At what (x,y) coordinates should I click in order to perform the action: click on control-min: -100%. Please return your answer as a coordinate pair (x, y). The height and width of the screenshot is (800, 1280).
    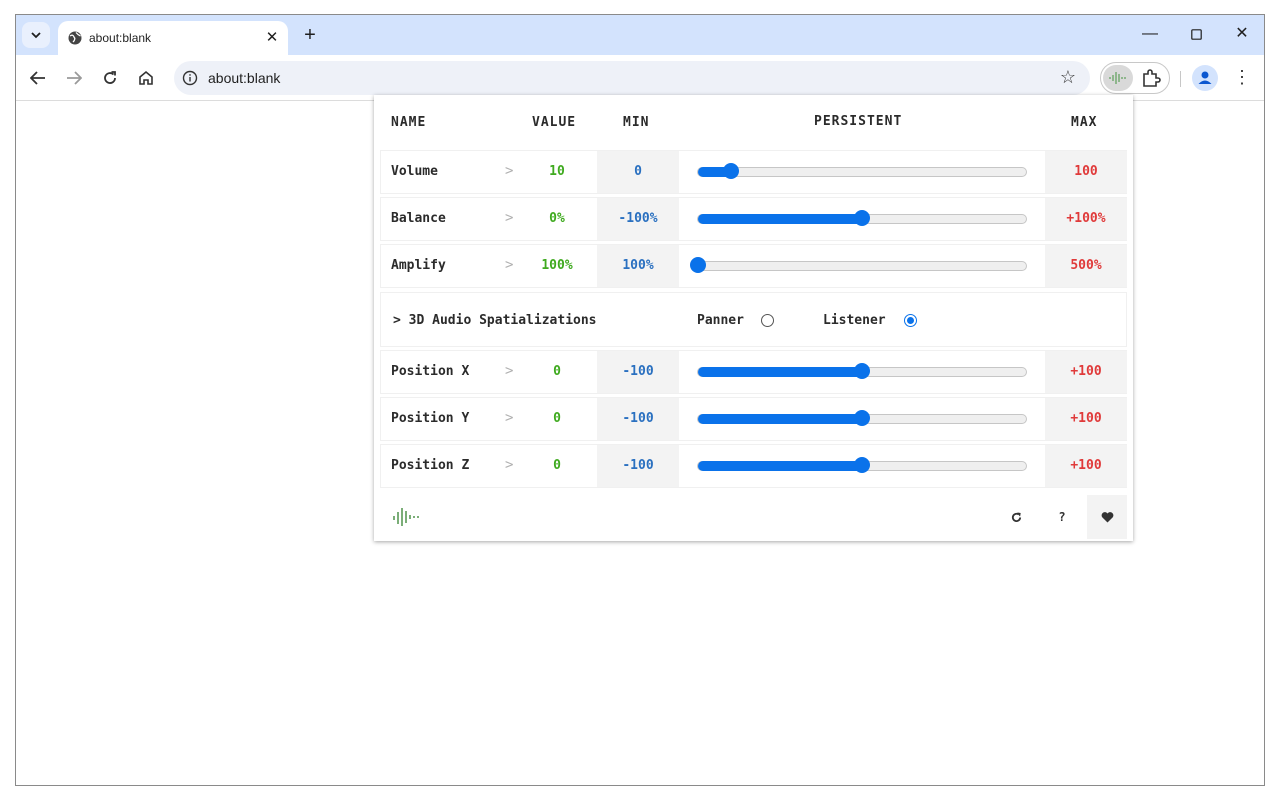
    Looking at the image, I should click on (638, 219).